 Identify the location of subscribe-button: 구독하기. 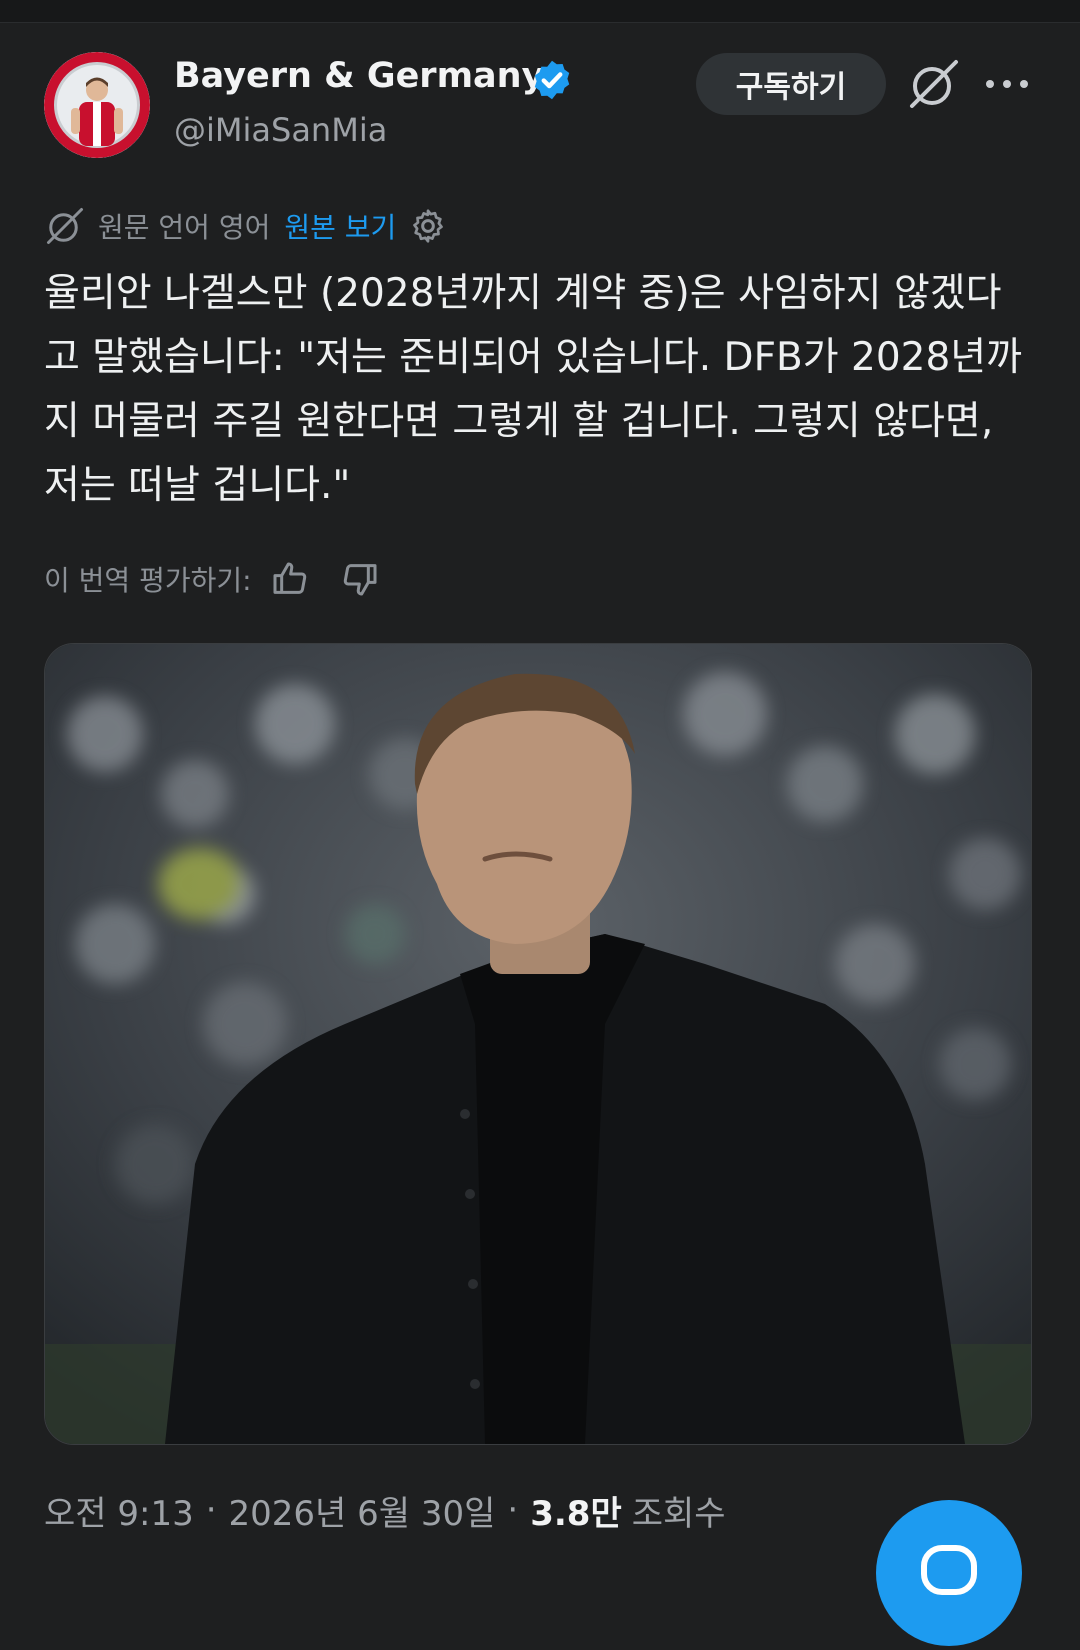
(791, 84).